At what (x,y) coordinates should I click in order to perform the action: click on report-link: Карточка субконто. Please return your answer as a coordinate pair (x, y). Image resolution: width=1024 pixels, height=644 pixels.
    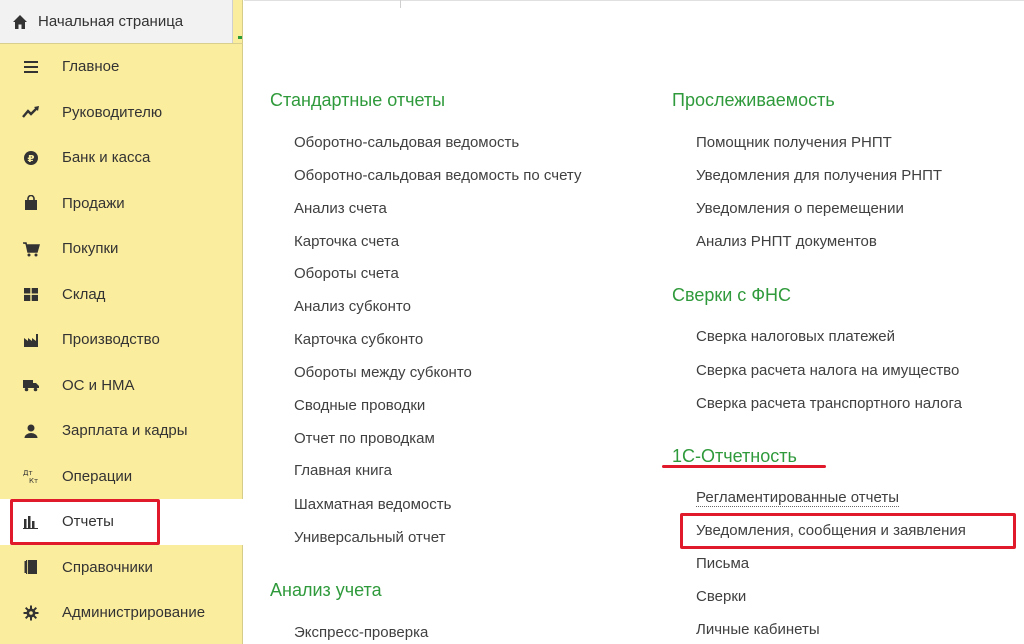
    Looking at the image, I should click on (358, 339).